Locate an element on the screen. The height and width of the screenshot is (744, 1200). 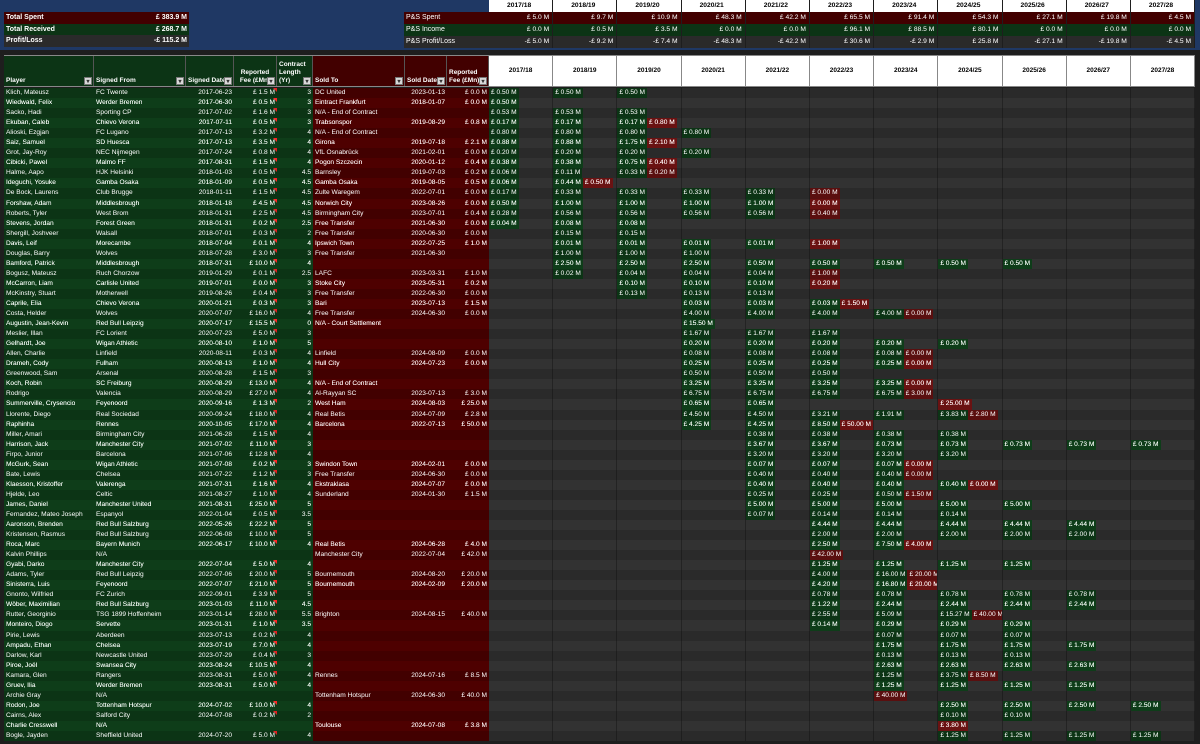
amortisation-value: £ 0.02 M is located at coordinates (568, 273).